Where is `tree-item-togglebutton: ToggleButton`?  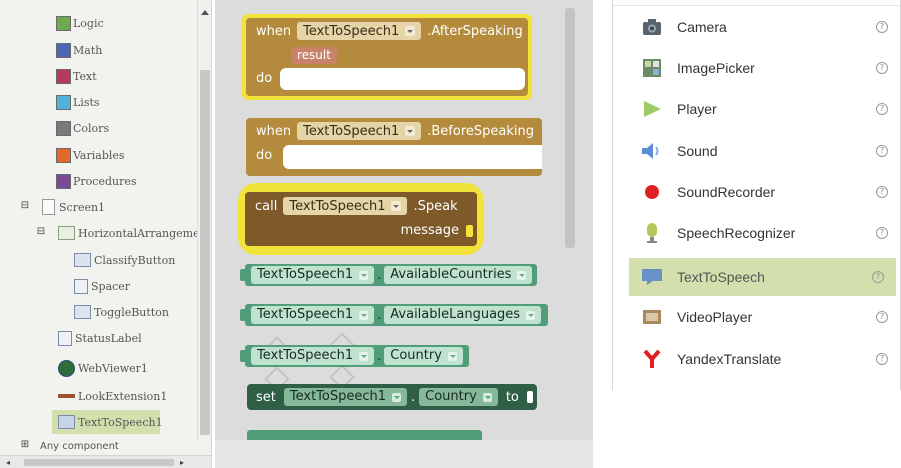
tree-item-togglebutton: ToggleButton is located at coordinates (121, 312).